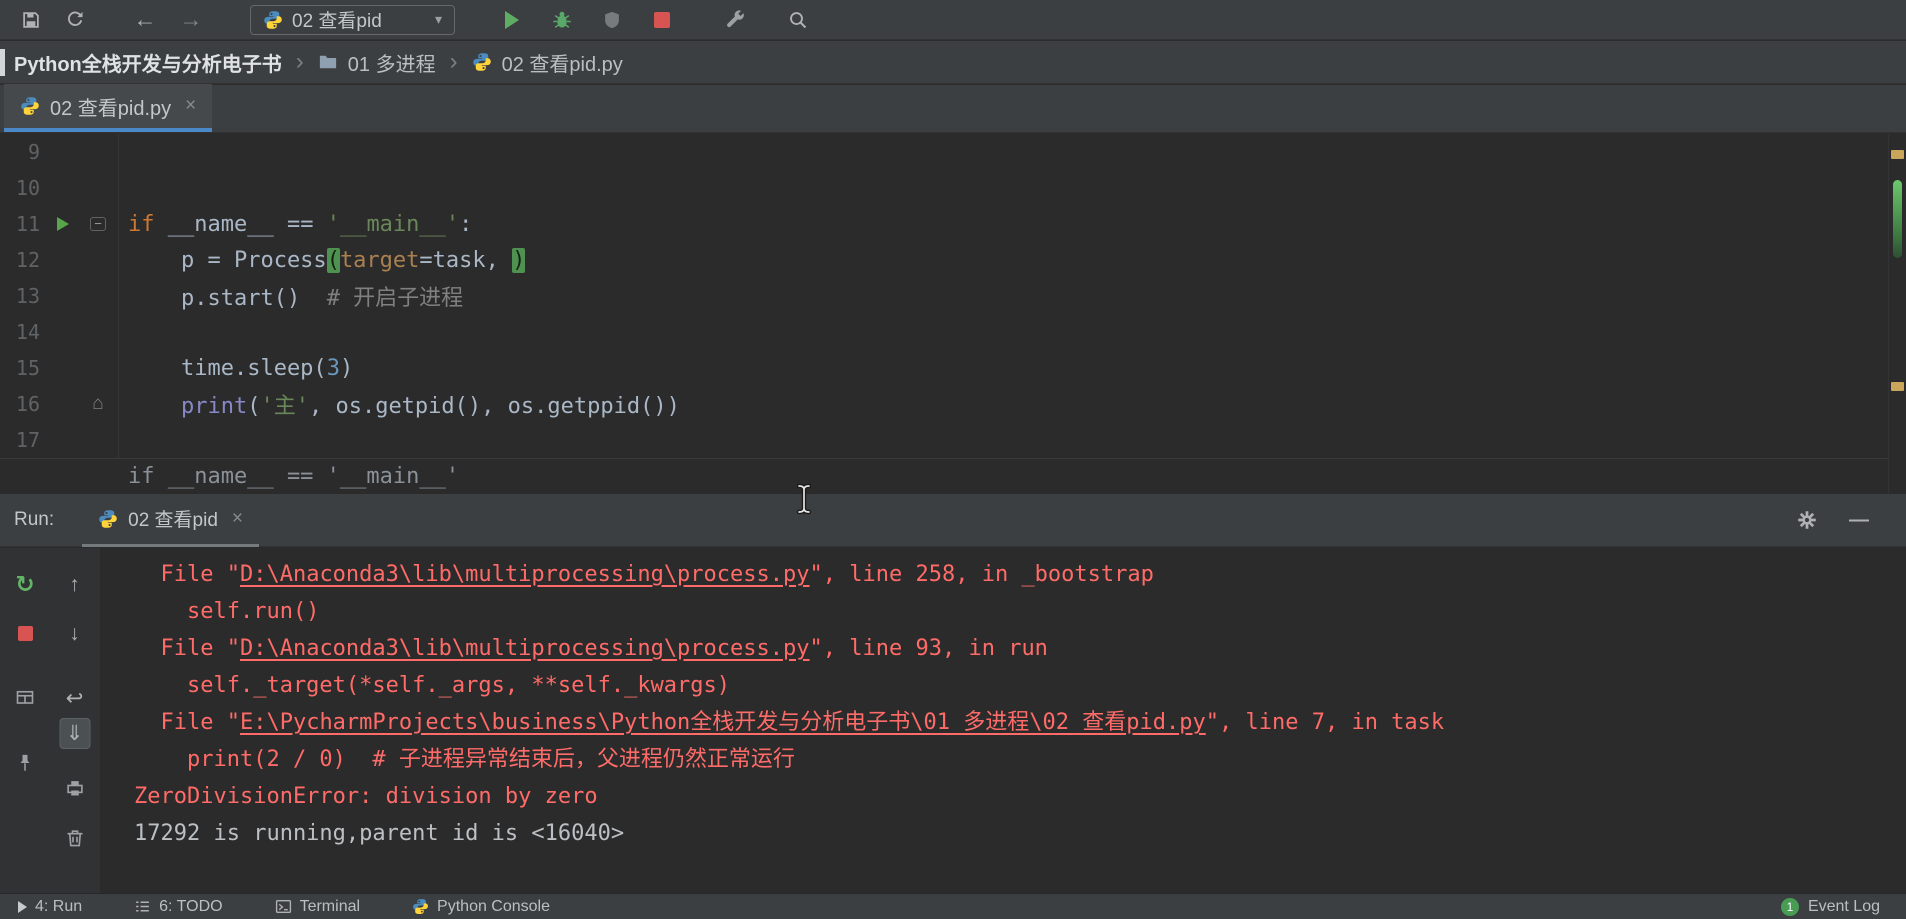 The width and height of the screenshot is (1906, 919). Describe the element at coordinates (944, 188) in the screenshot. I see `editor-line: 10` at that location.